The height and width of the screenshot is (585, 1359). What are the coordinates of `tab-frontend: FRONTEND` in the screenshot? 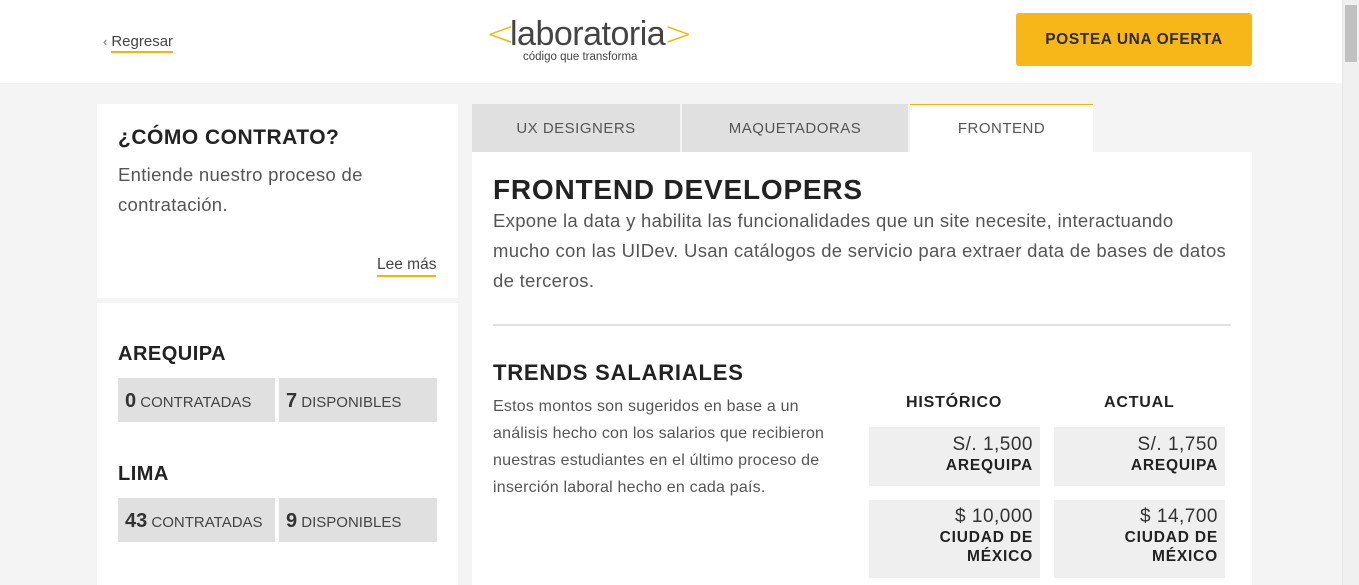 It's located at (1001, 128).